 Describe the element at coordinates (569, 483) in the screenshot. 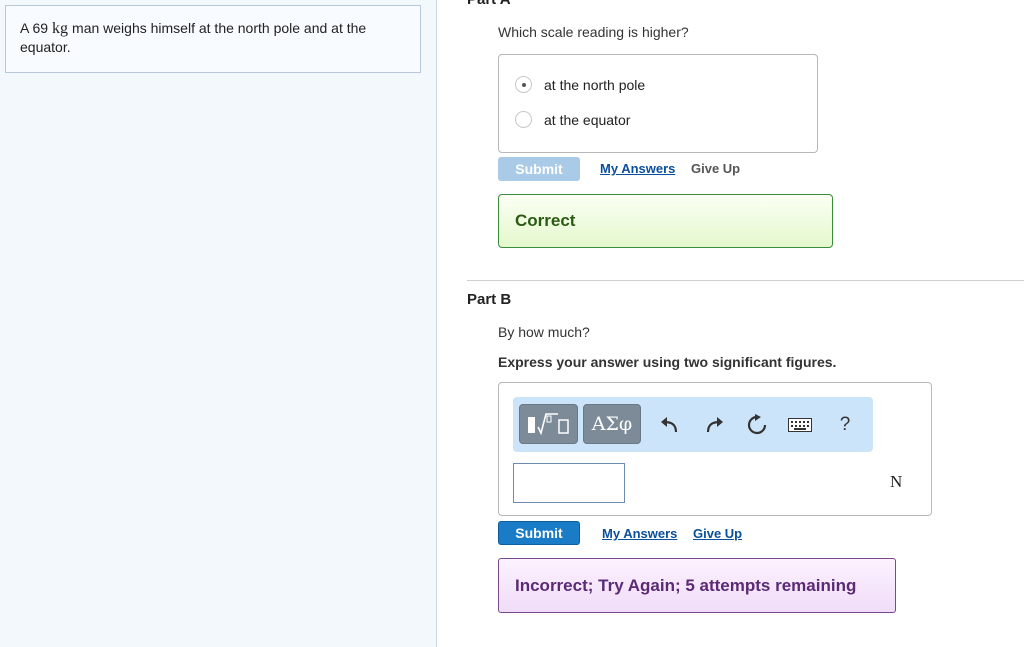

I see `answer-input` at that location.